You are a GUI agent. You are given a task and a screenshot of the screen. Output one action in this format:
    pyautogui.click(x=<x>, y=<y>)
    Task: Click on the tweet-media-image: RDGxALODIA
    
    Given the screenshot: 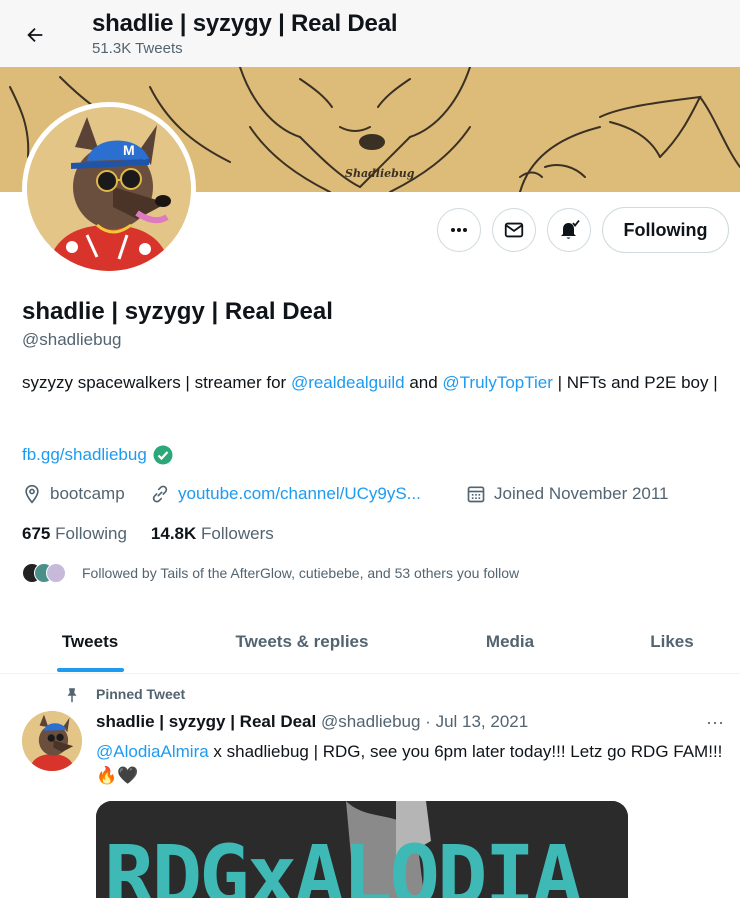 What is the action you would take?
    pyautogui.click(x=362, y=849)
    